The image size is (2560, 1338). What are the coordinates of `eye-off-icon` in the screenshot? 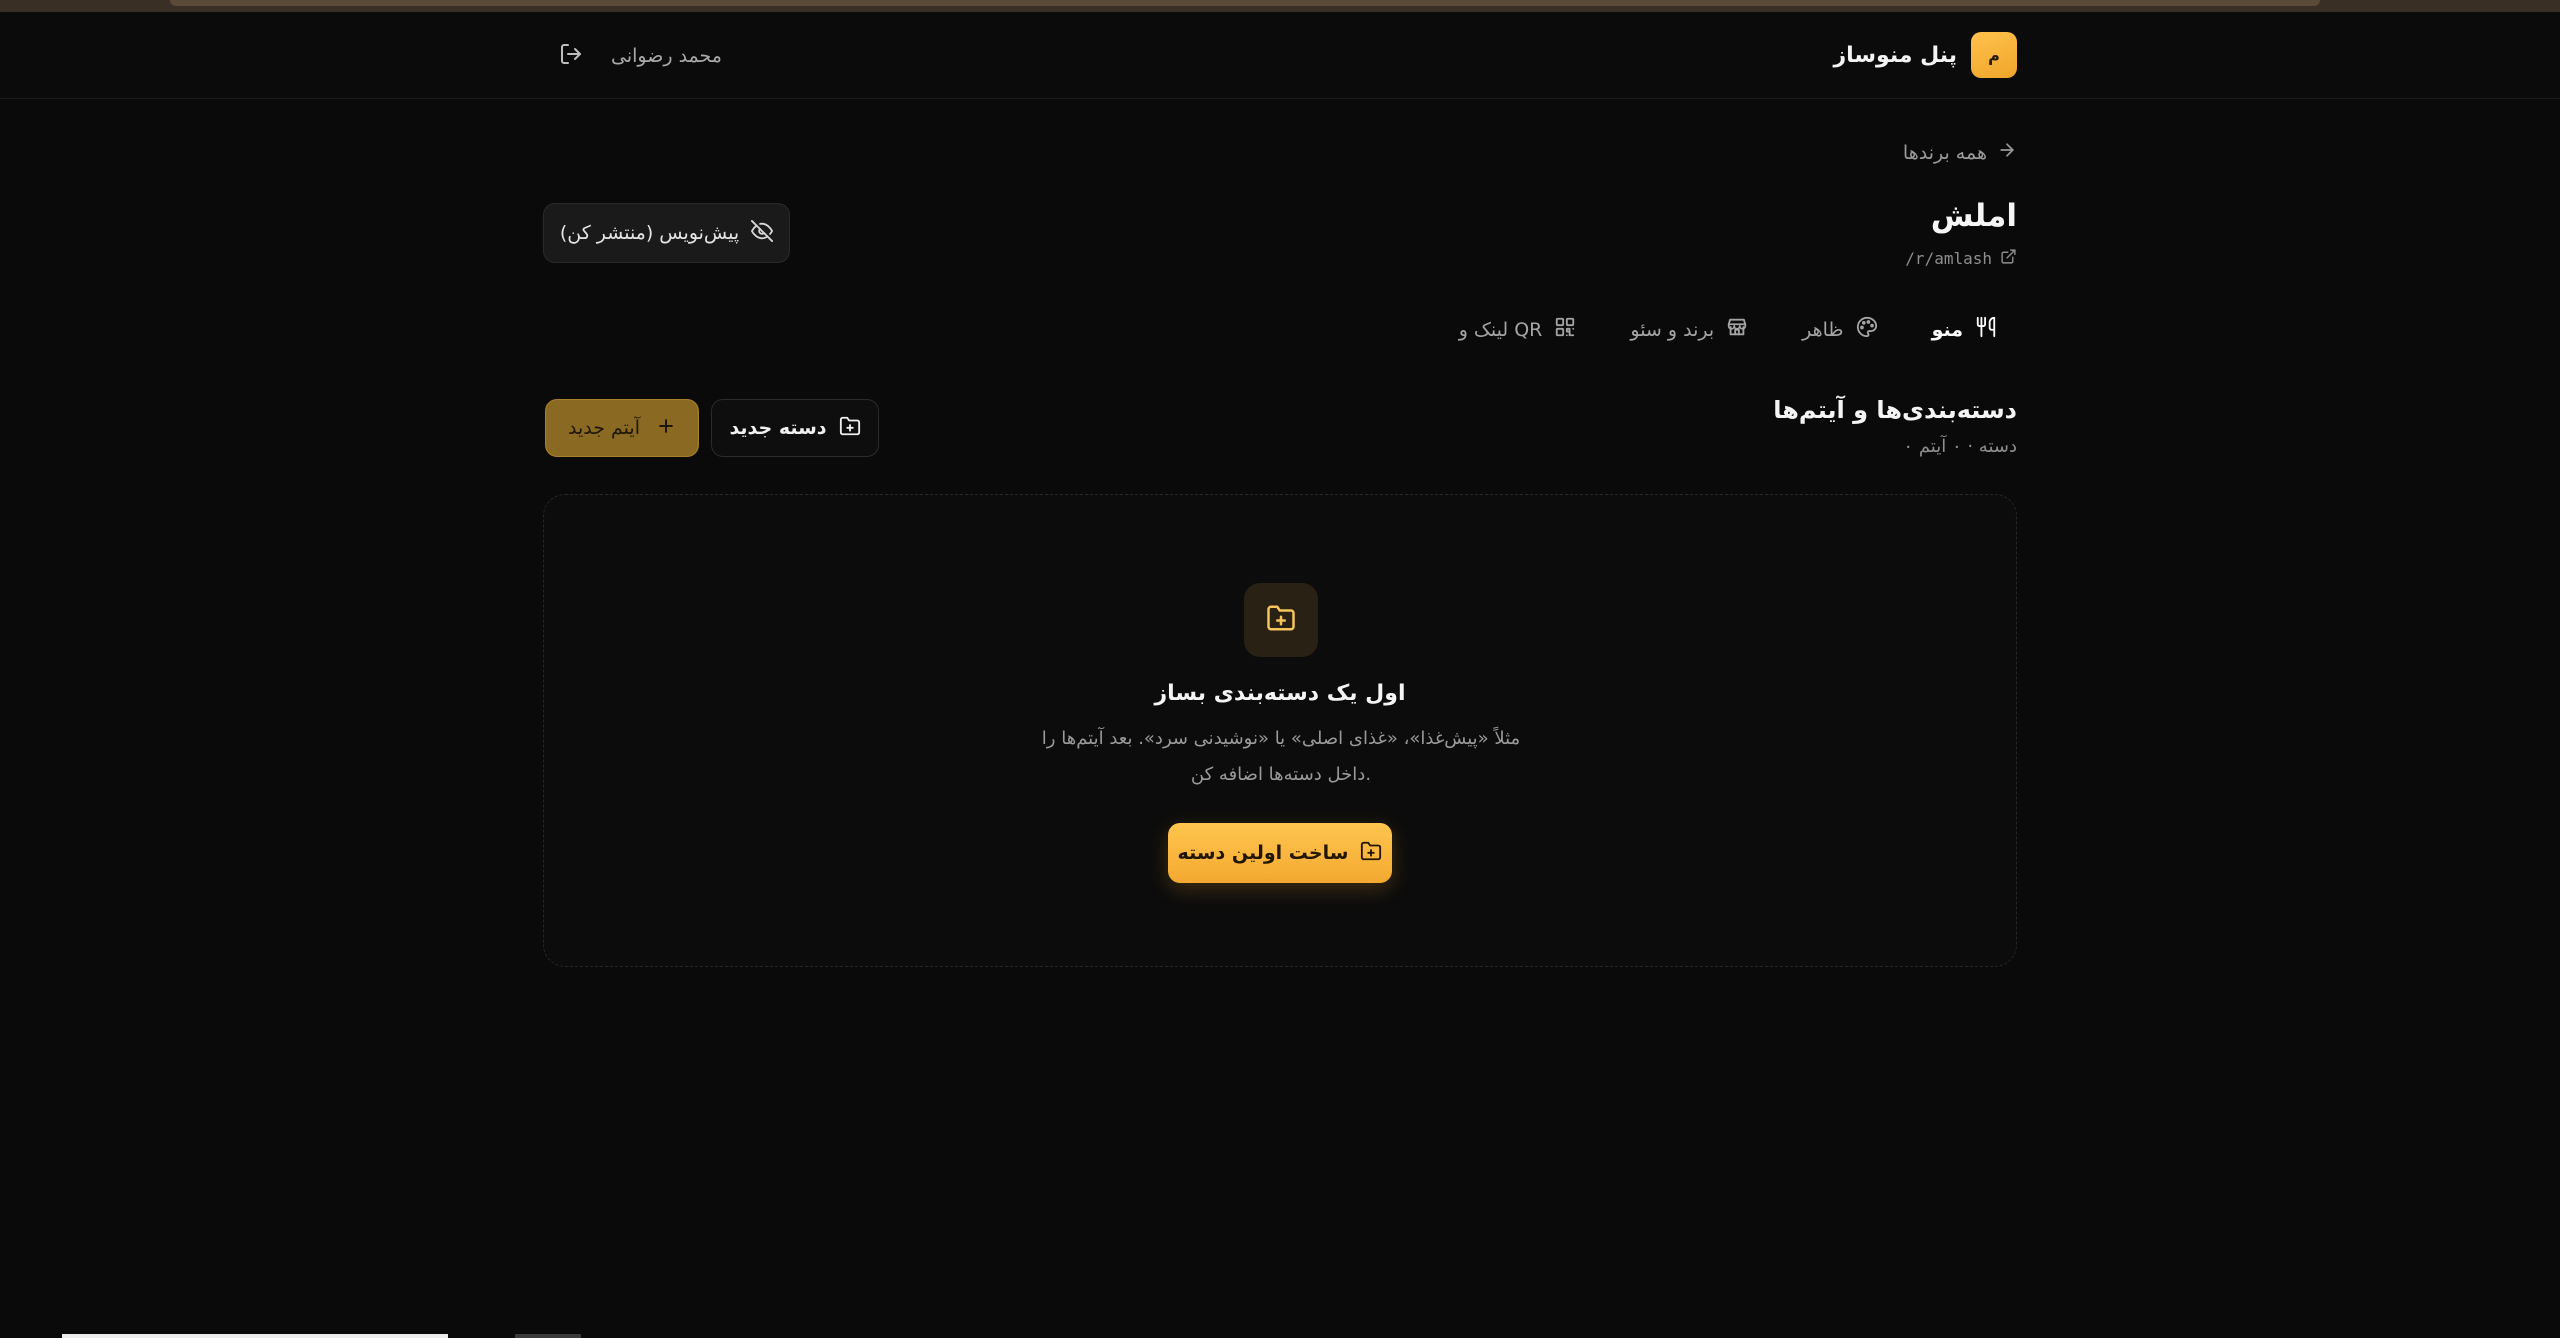 It's located at (762, 233).